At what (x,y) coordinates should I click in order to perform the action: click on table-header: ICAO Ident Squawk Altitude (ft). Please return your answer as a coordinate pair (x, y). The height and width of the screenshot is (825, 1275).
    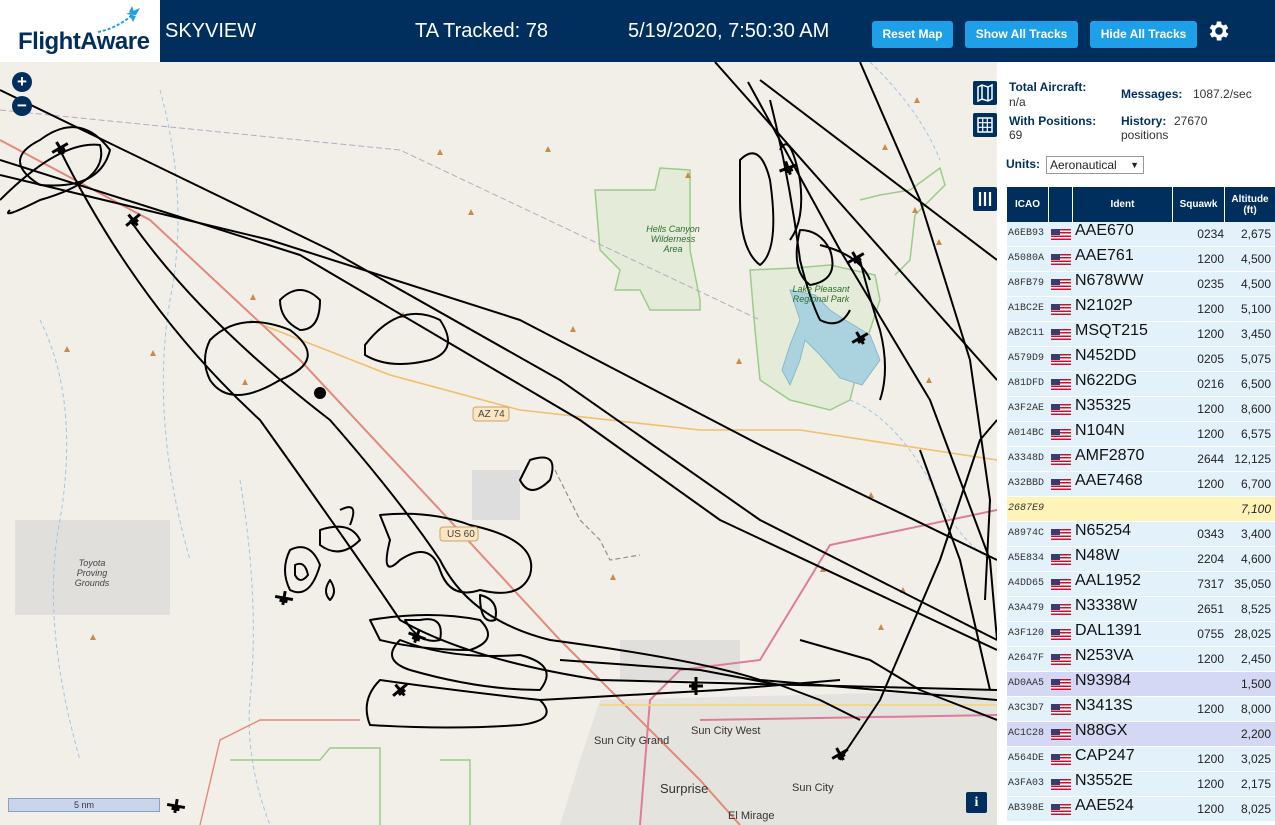
    Looking at the image, I should click on (1141, 204).